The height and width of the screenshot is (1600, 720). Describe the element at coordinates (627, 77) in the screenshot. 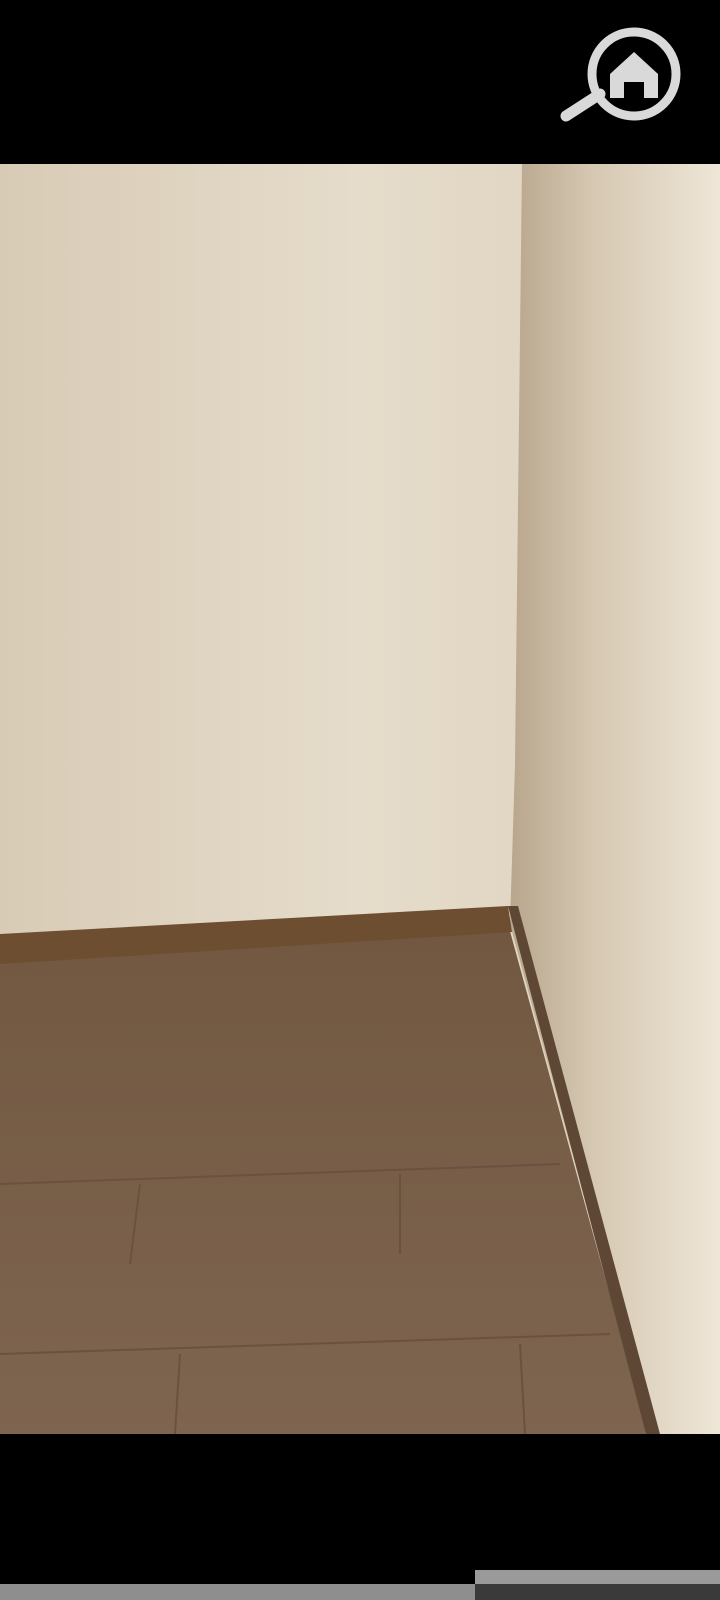

I see `house-magnifier-icon` at that location.